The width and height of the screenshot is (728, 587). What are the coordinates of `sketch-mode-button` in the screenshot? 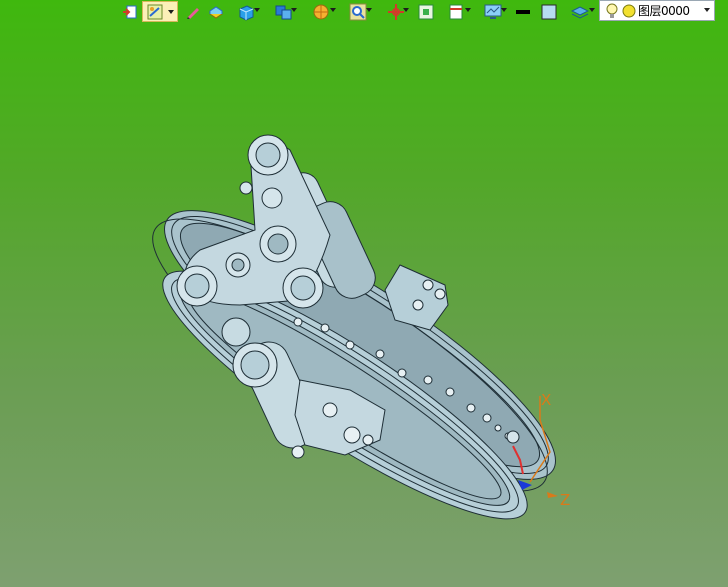 It's located at (160, 11).